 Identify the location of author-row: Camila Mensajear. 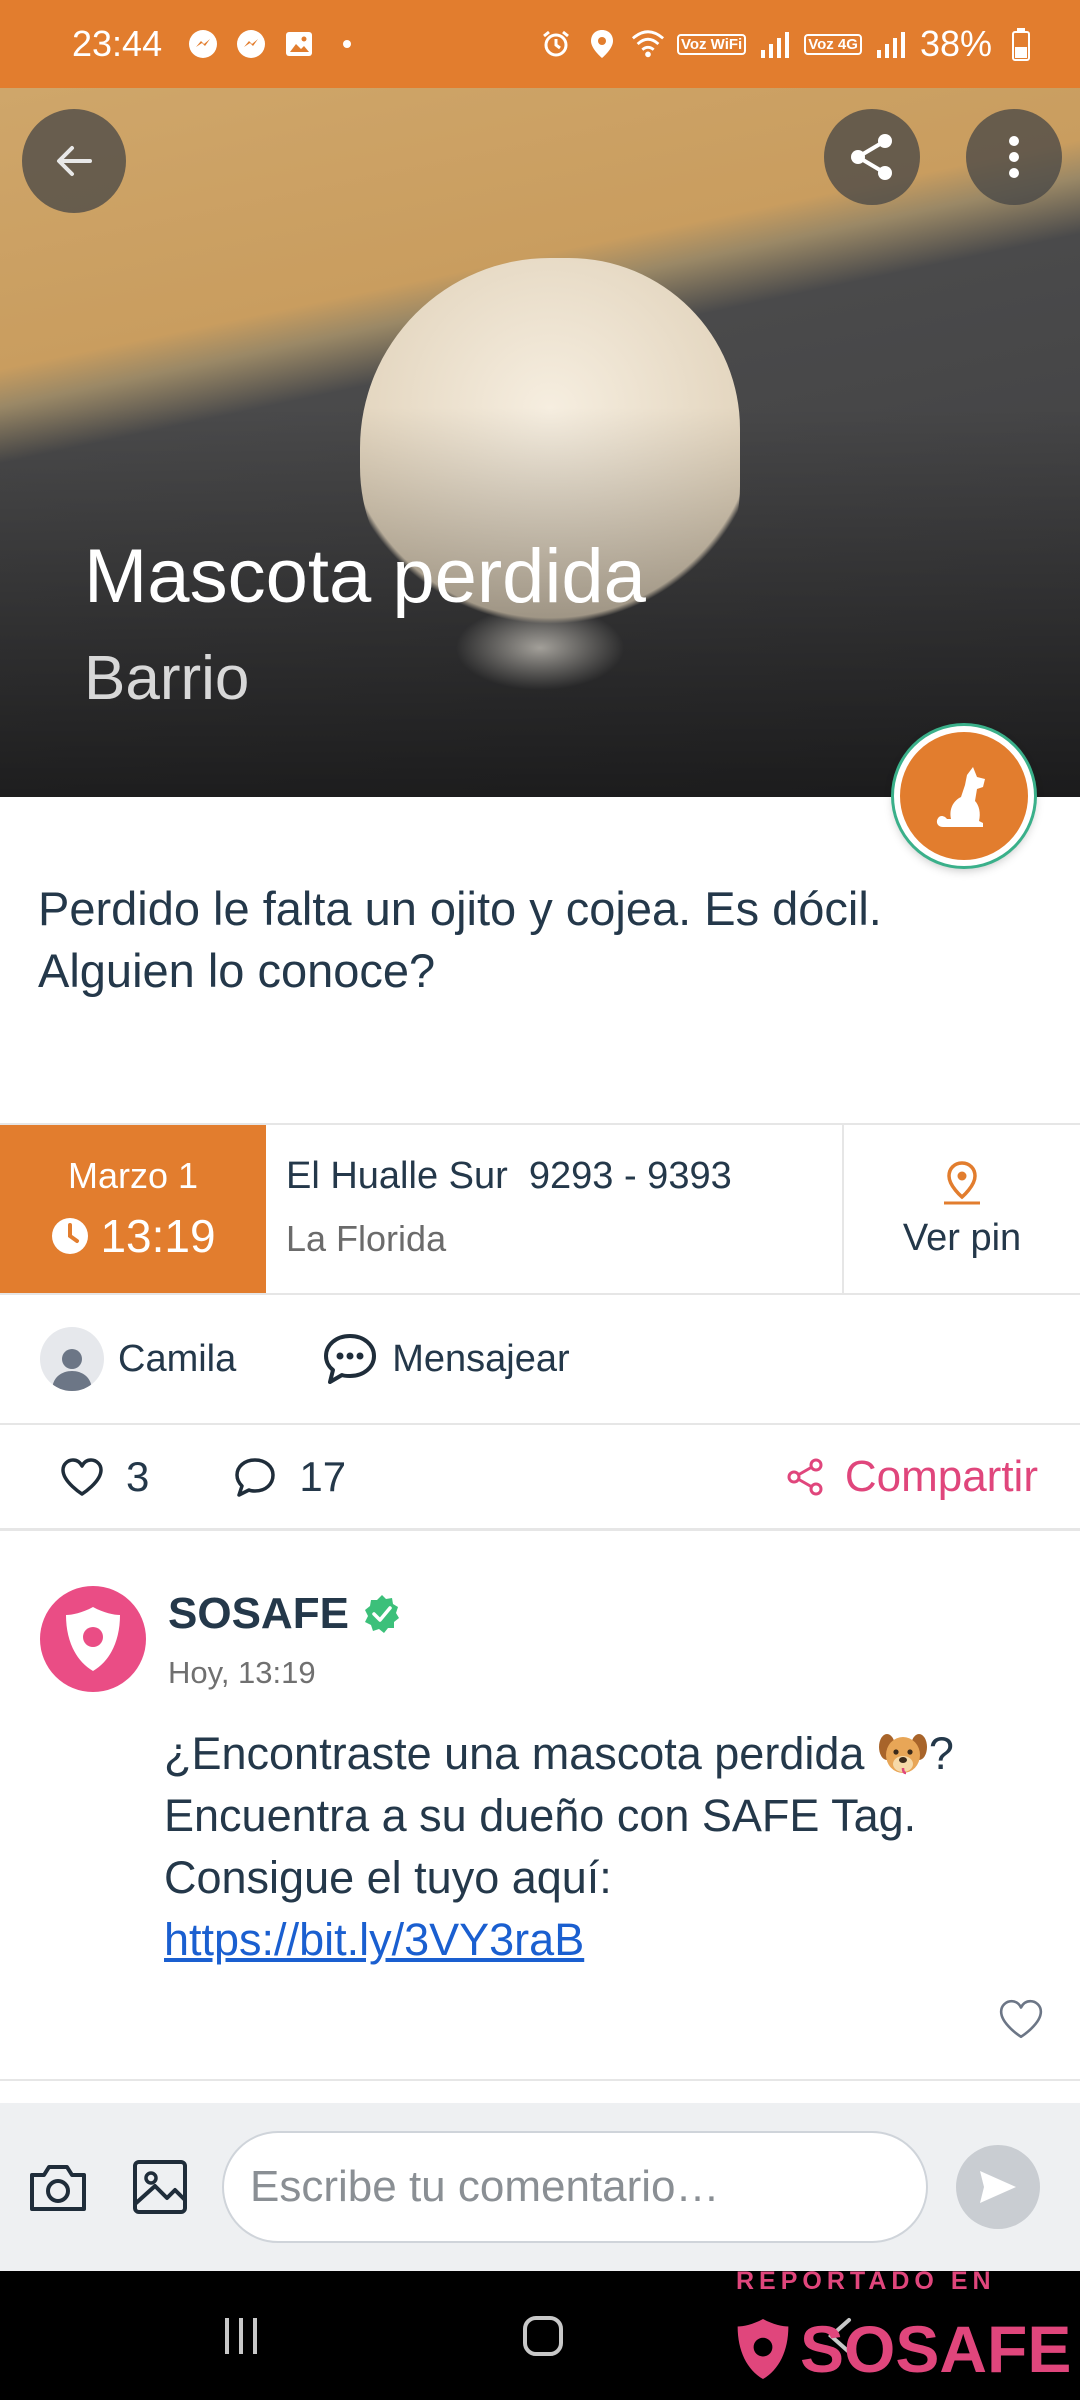
(540, 1360).